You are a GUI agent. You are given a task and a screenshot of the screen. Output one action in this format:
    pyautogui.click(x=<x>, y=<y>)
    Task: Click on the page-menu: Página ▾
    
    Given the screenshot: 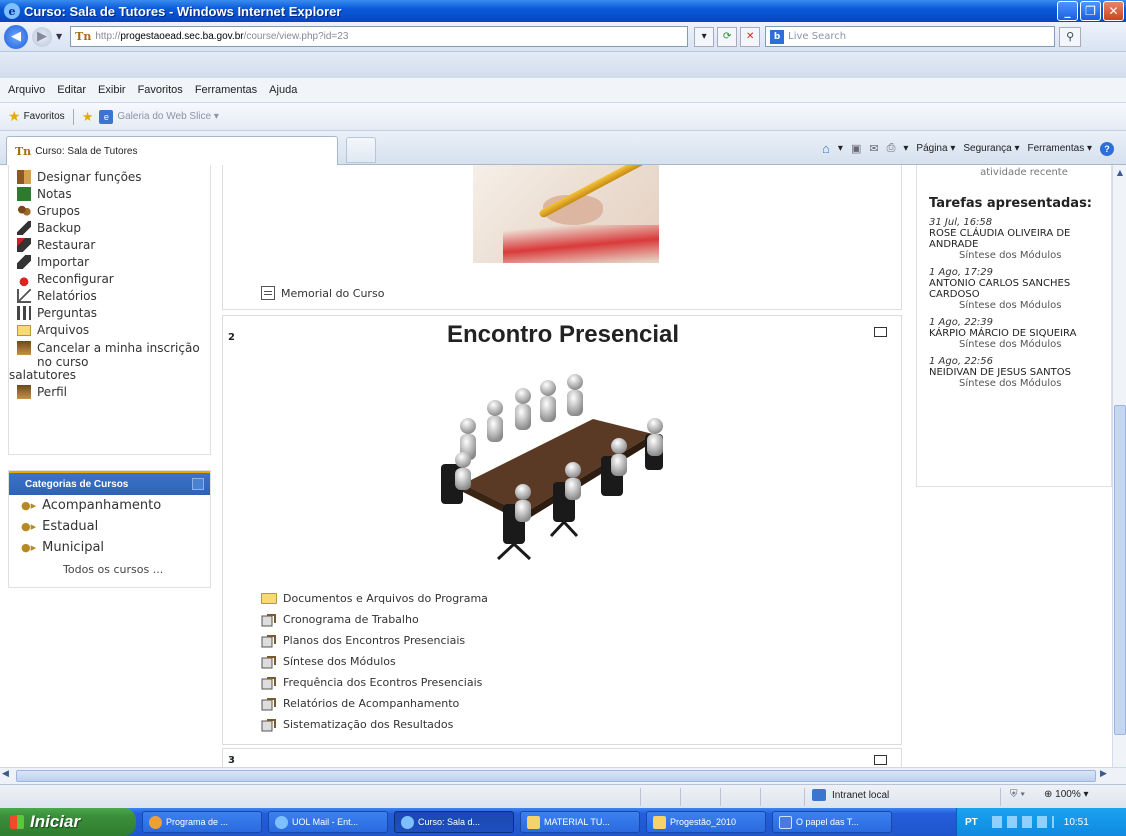 What is the action you would take?
    pyautogui.click(x=935, y=148)
    